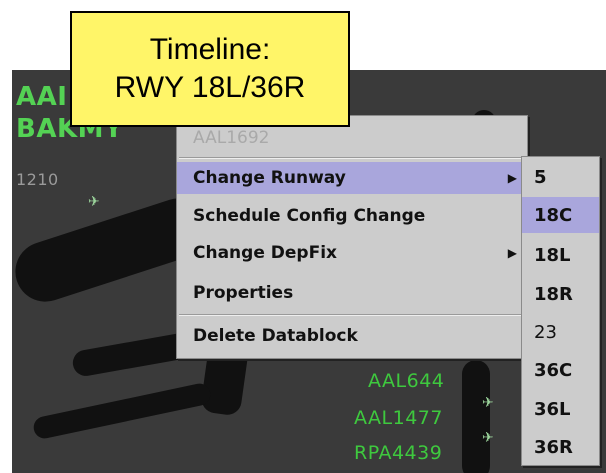 The image size is (606, 473). Describe the element at coordinates (41, 97) in the screenshot. I see `datablock-callsign: AAI` at that location.